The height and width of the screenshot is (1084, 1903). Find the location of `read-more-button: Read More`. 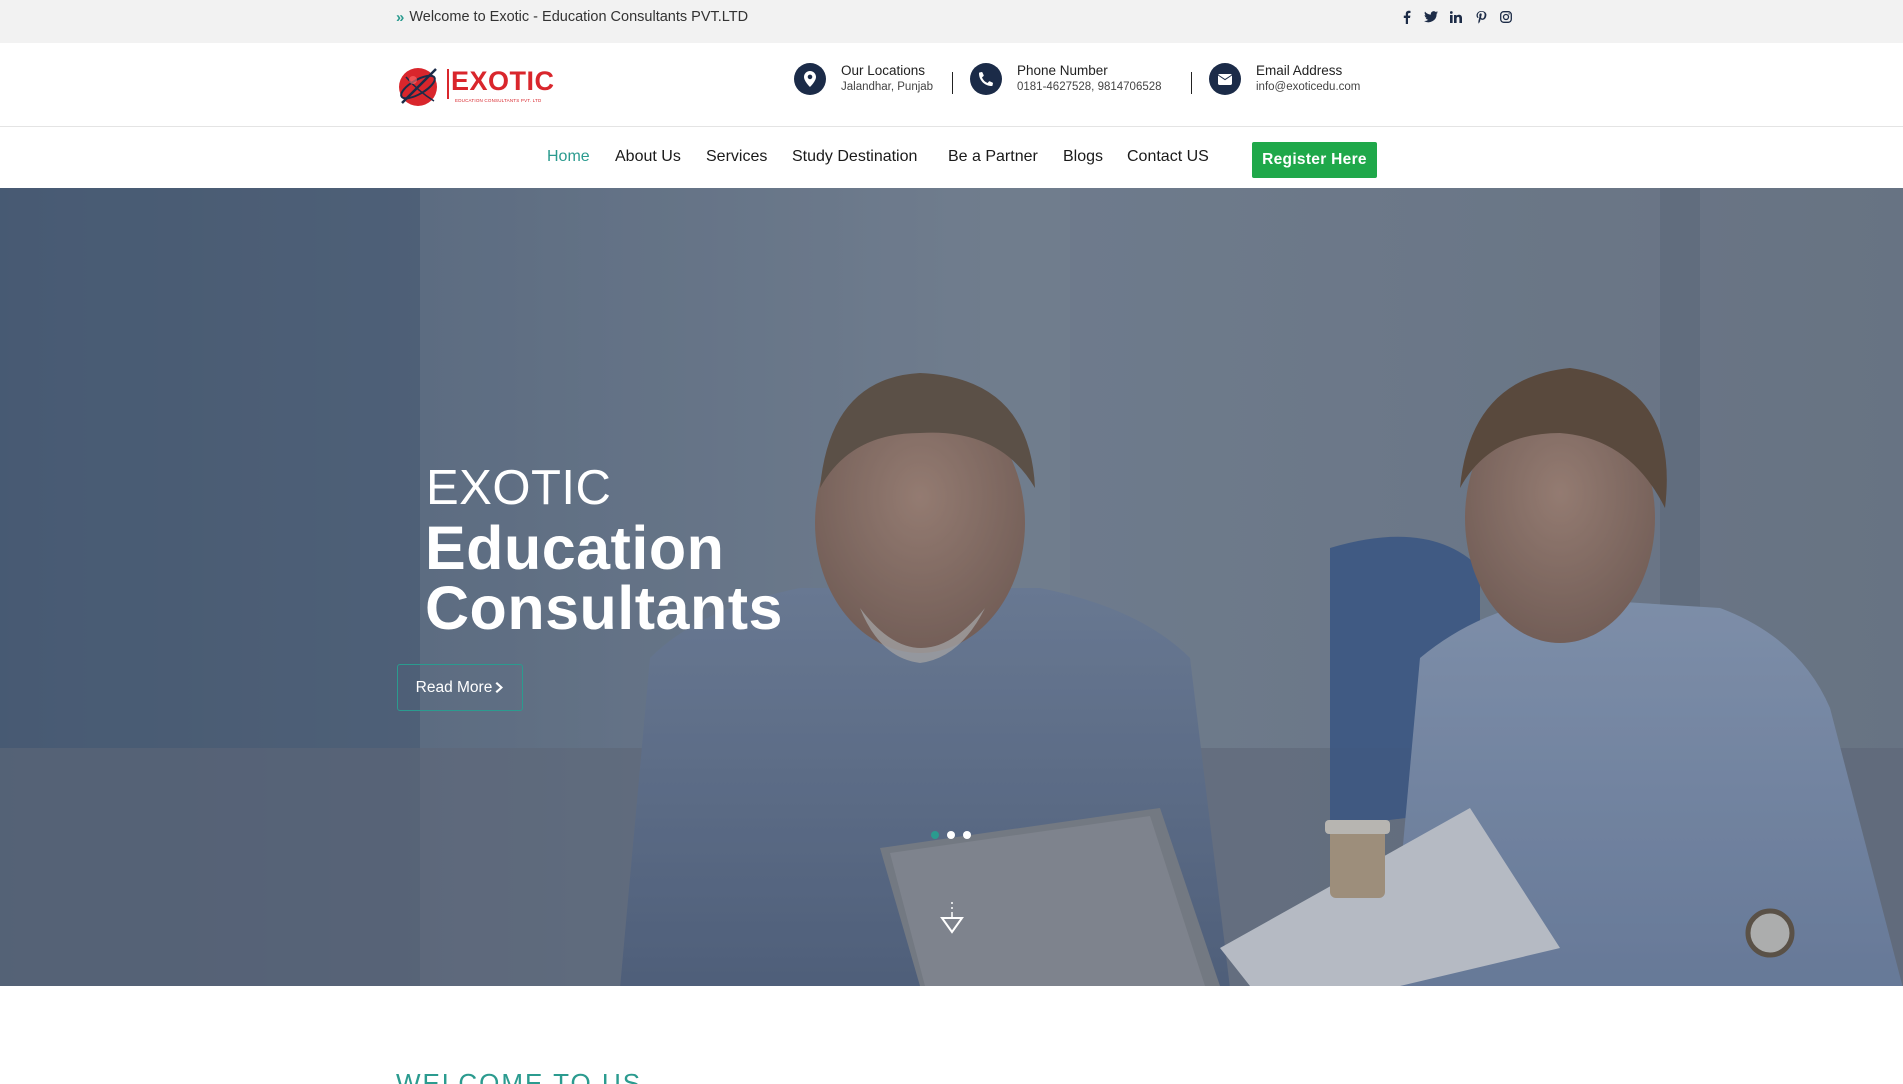

read-more-button: Read More is located at coordinates (460, 687).